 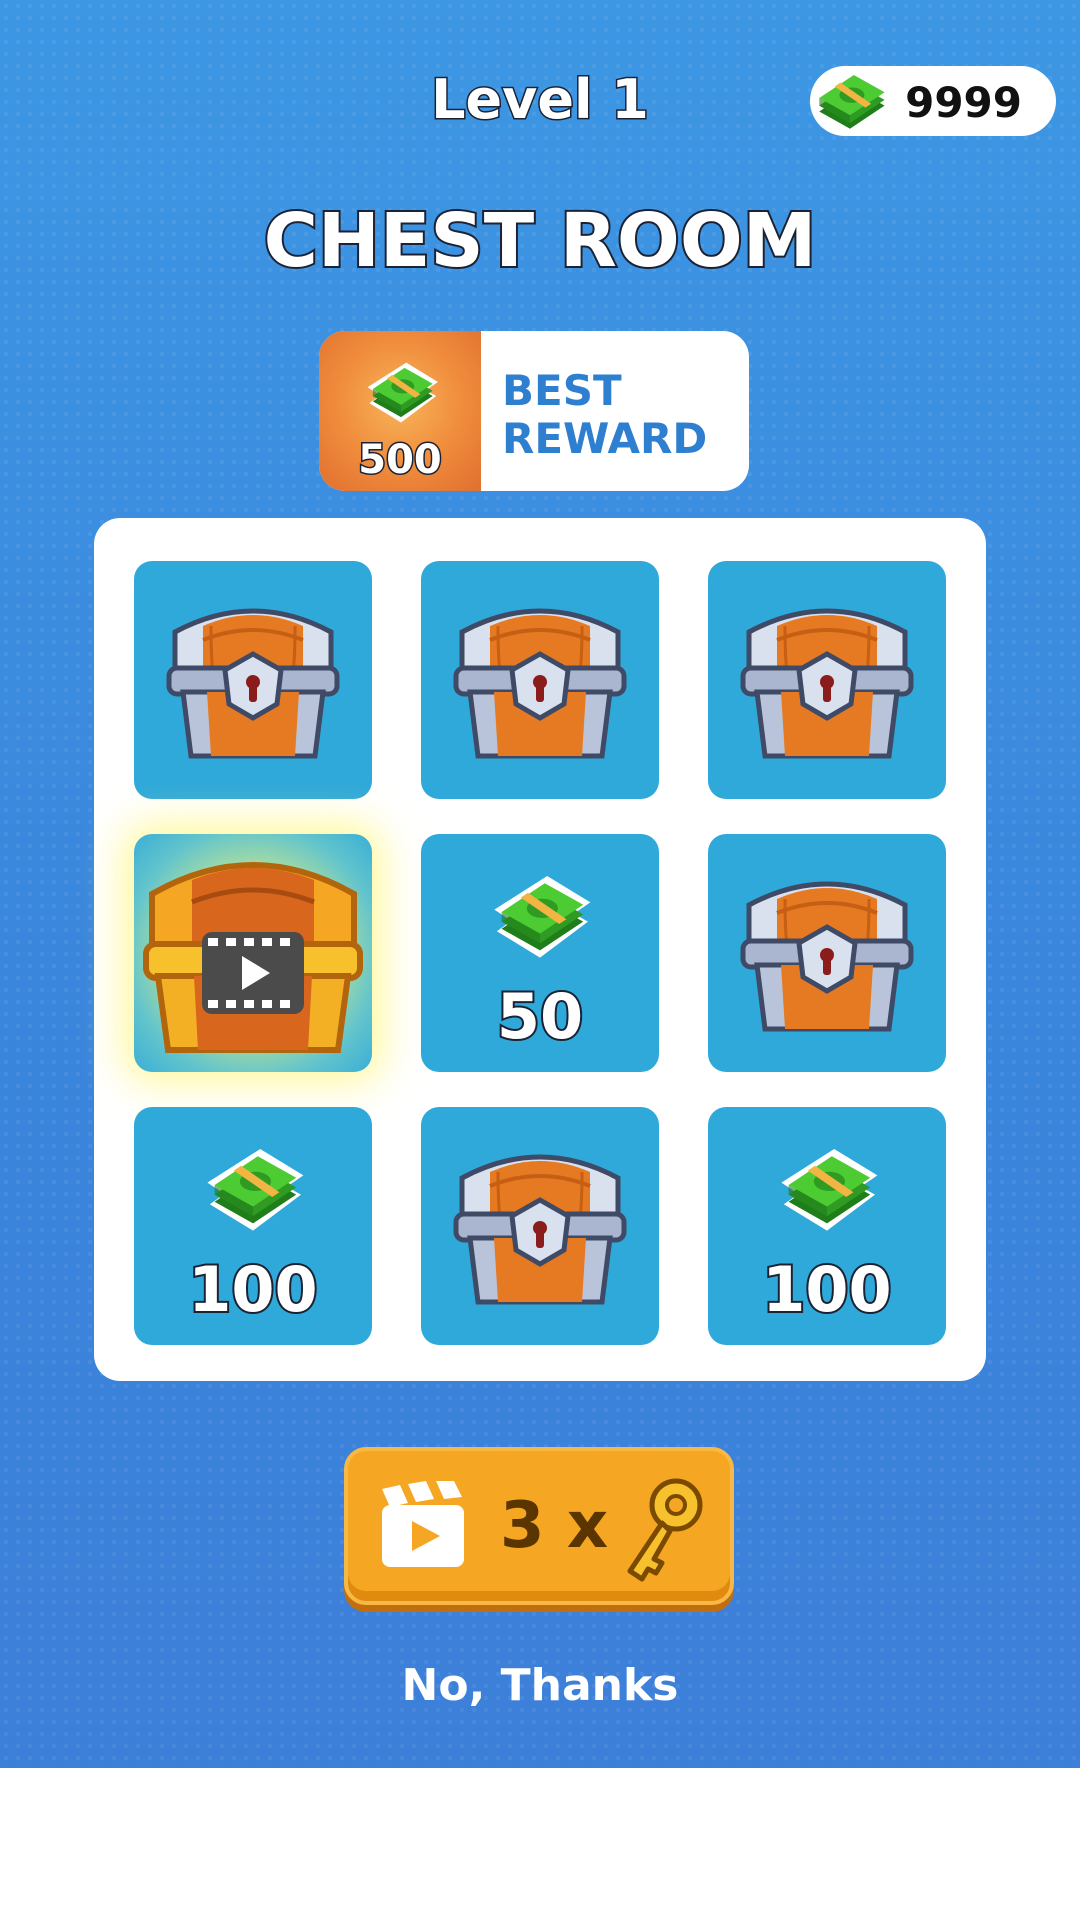 What do you see at coordinates (540, 241) in the screenshot?
I see `page-title: CHEST ROOM` at bounding box center [540, 241].